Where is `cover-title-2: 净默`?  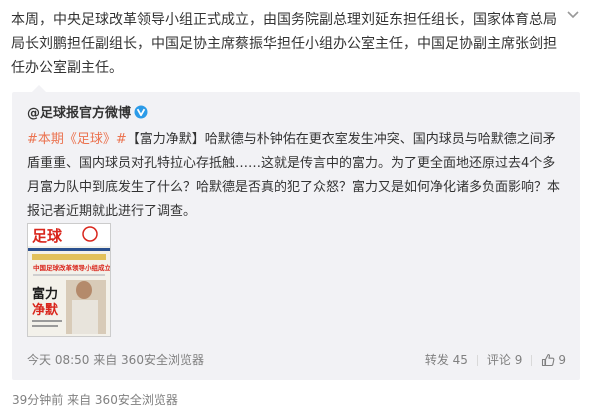 cover-title-2: 净默 is located at coordinates (45, 310).